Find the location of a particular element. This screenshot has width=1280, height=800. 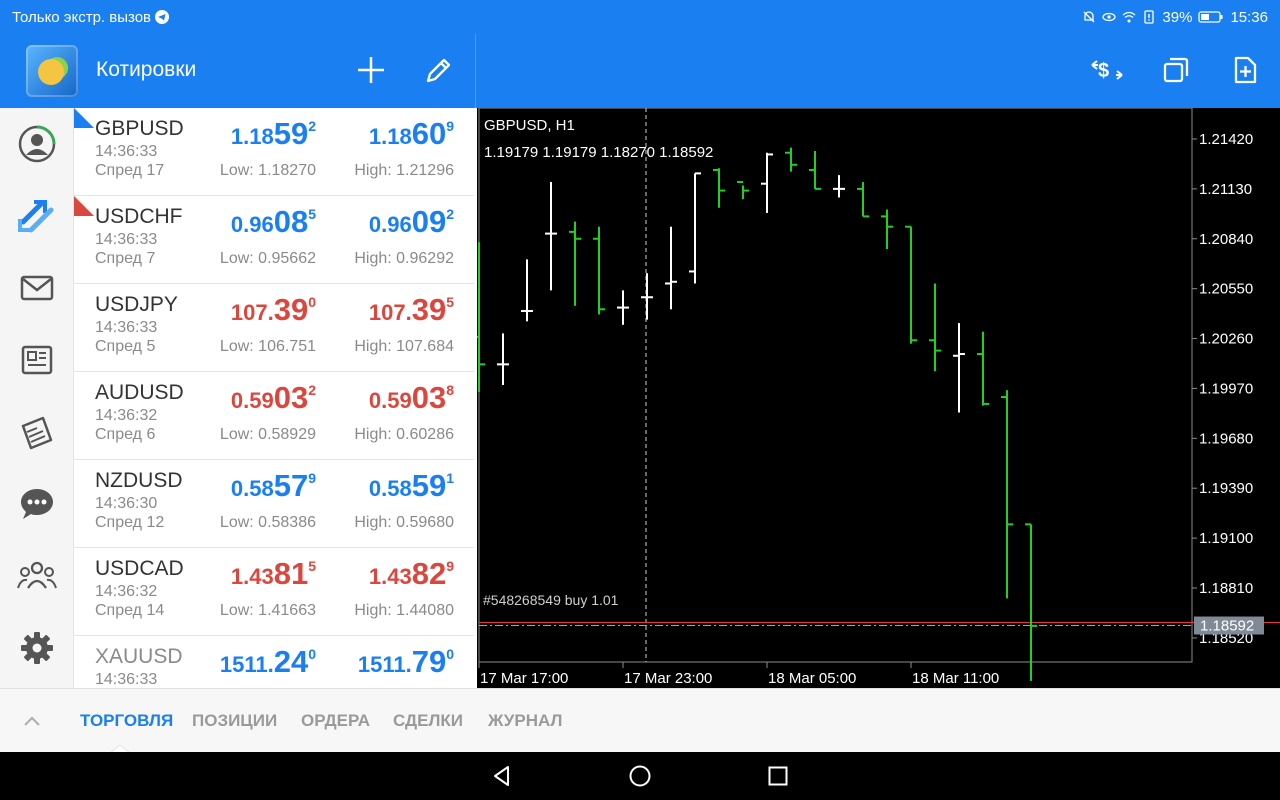

sim-alert-icon is located at coordinates (1149, 17).